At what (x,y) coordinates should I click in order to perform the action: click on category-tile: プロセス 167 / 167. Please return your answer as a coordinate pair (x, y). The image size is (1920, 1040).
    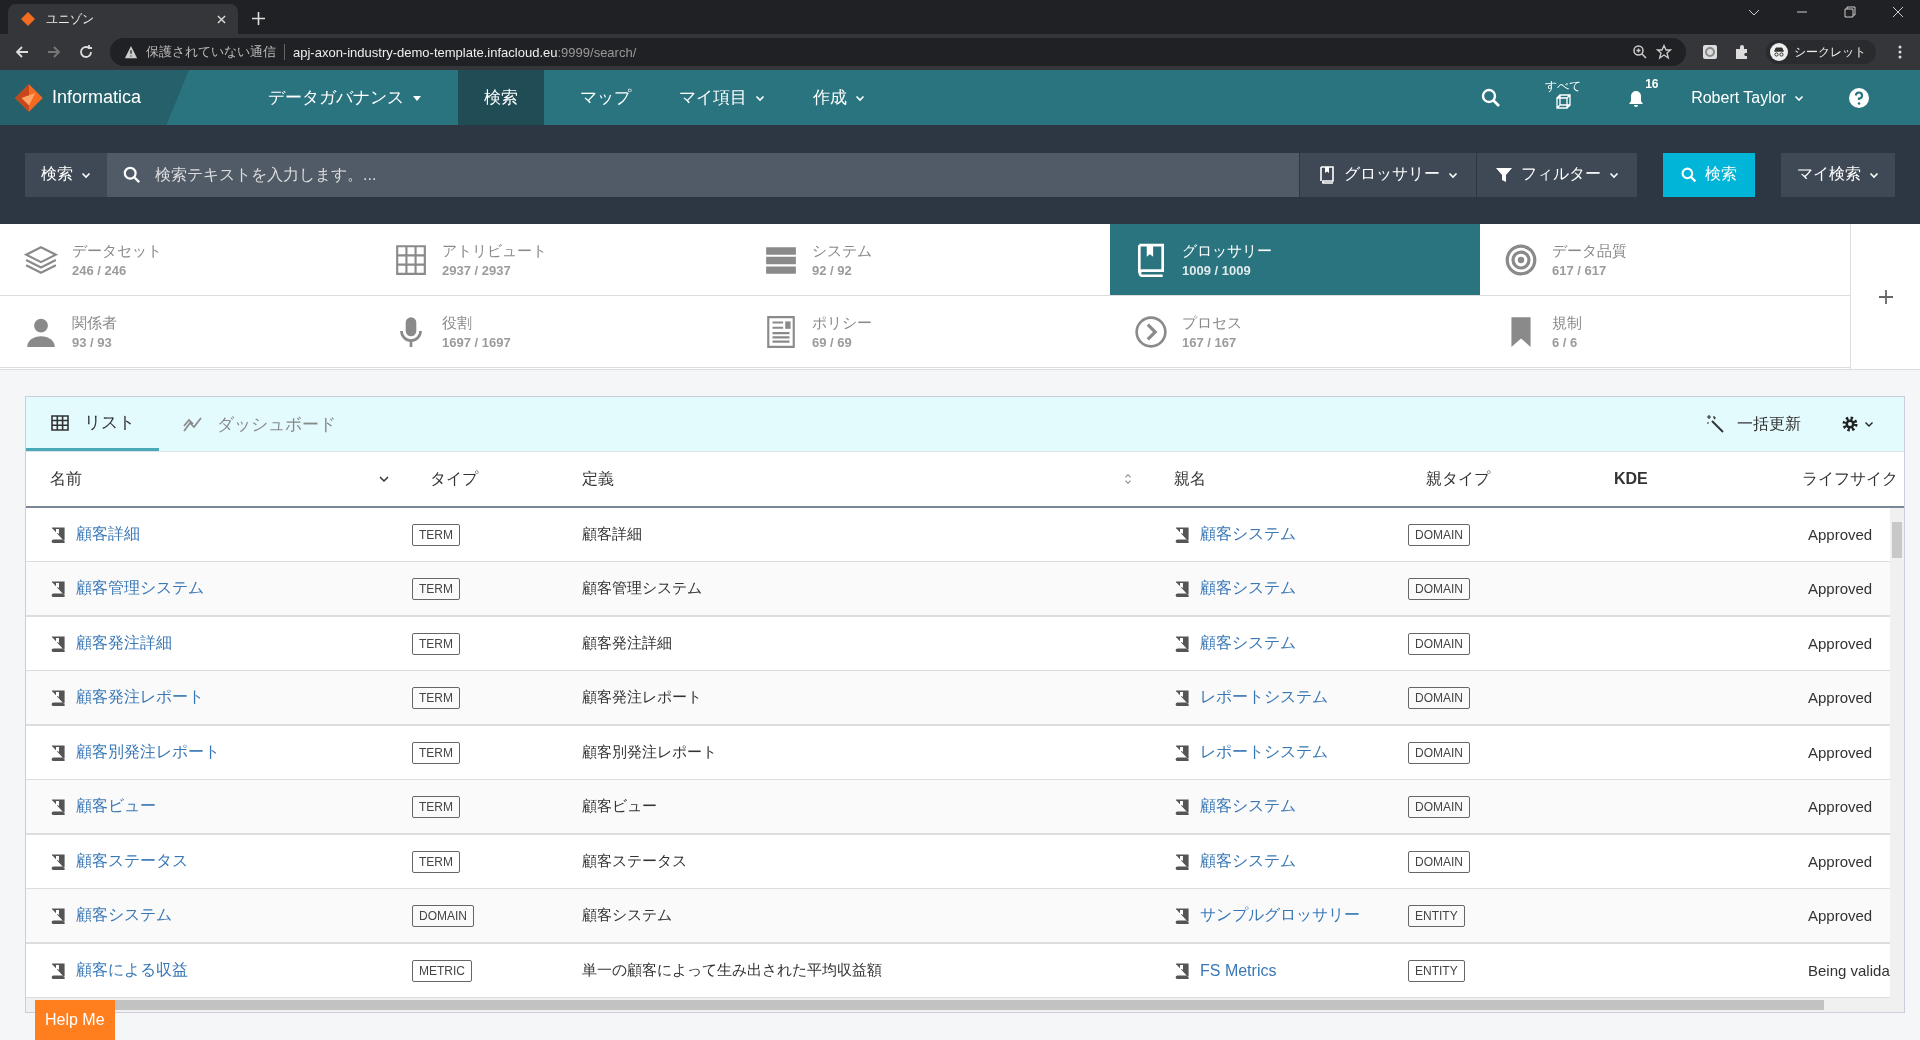
    Looking at the image, I should click on (1295, 332).